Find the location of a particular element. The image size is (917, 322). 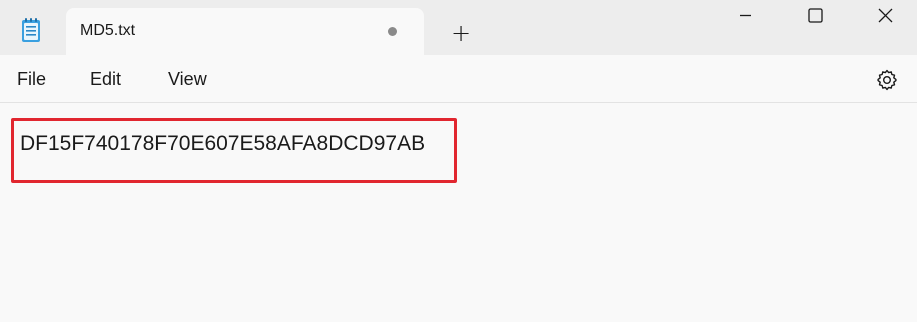

settings-button is located at coordinates (887, 80).